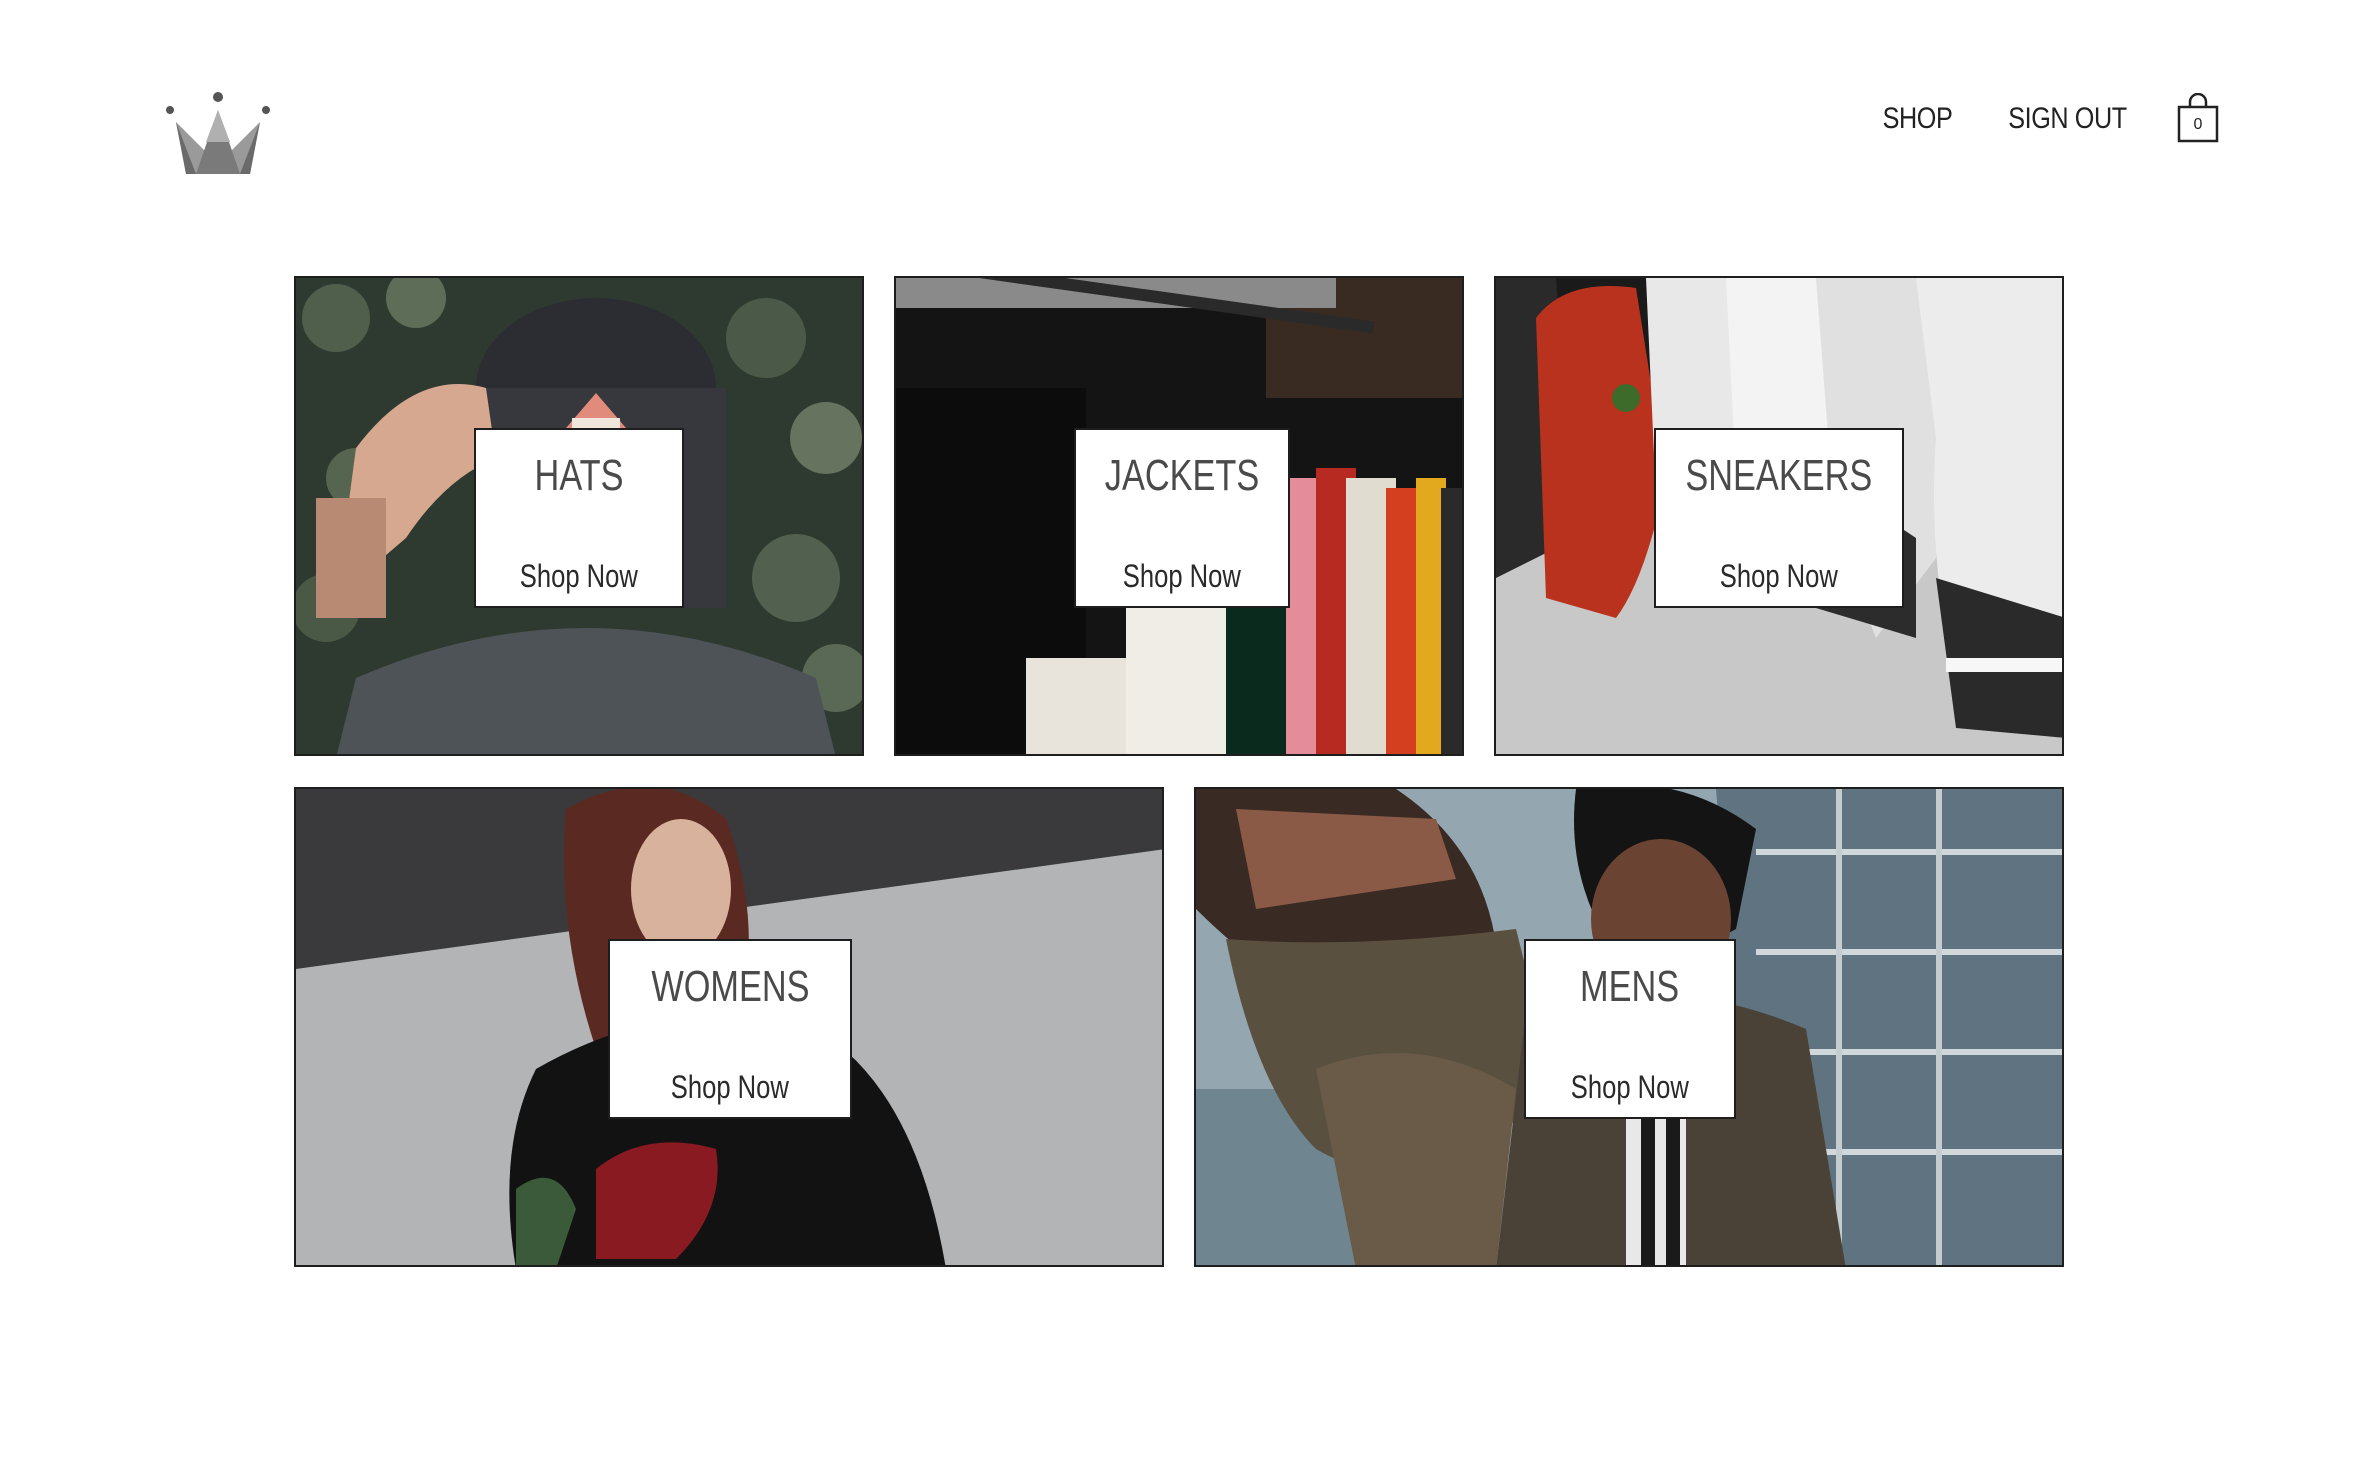 Image resolution: width=2372 pixels, height=1472 pixels. I want to click on category-title: JACKETS, so click(1182, 475).